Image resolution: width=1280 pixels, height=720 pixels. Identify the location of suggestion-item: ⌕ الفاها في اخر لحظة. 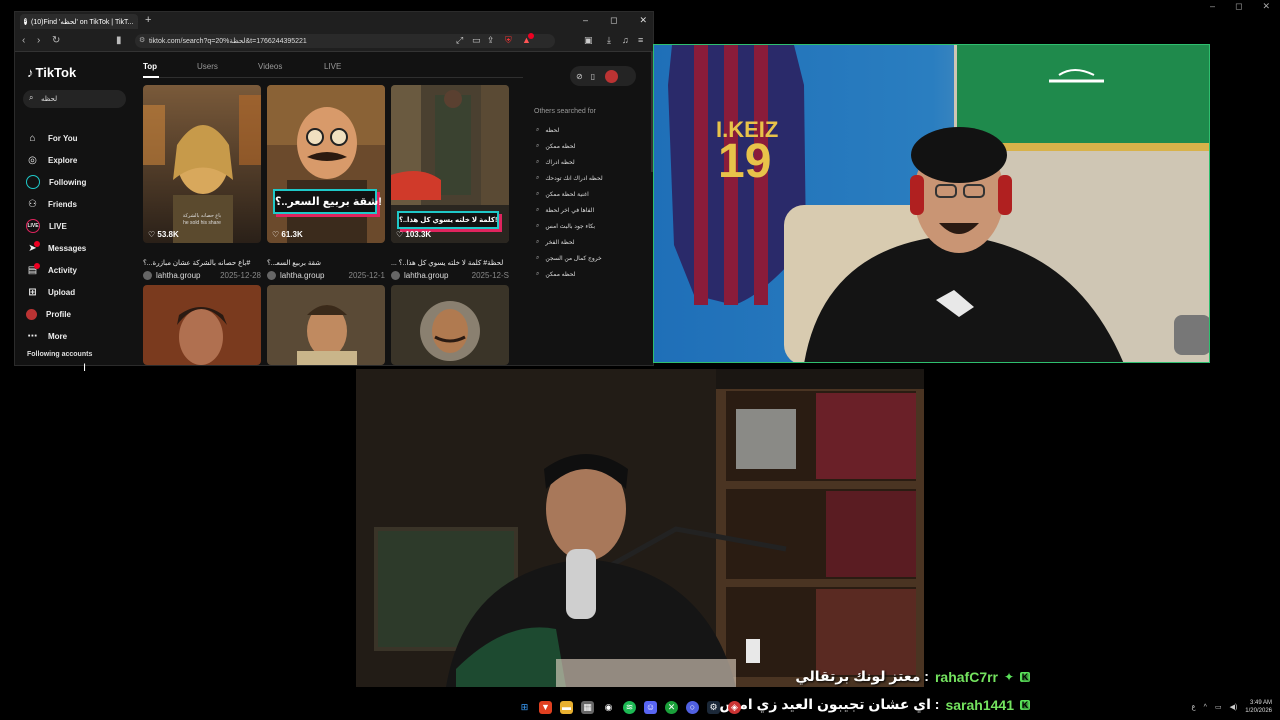
(565, 210).